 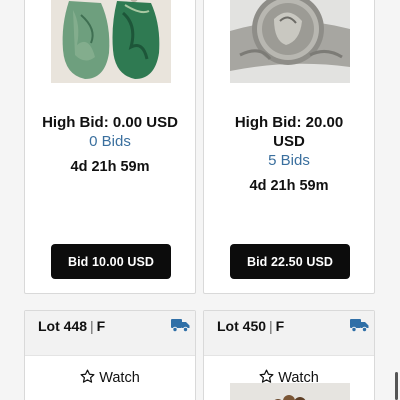 I want to click on high-bid: High Bid: 20.00 USD, so click(x=289, y=132).